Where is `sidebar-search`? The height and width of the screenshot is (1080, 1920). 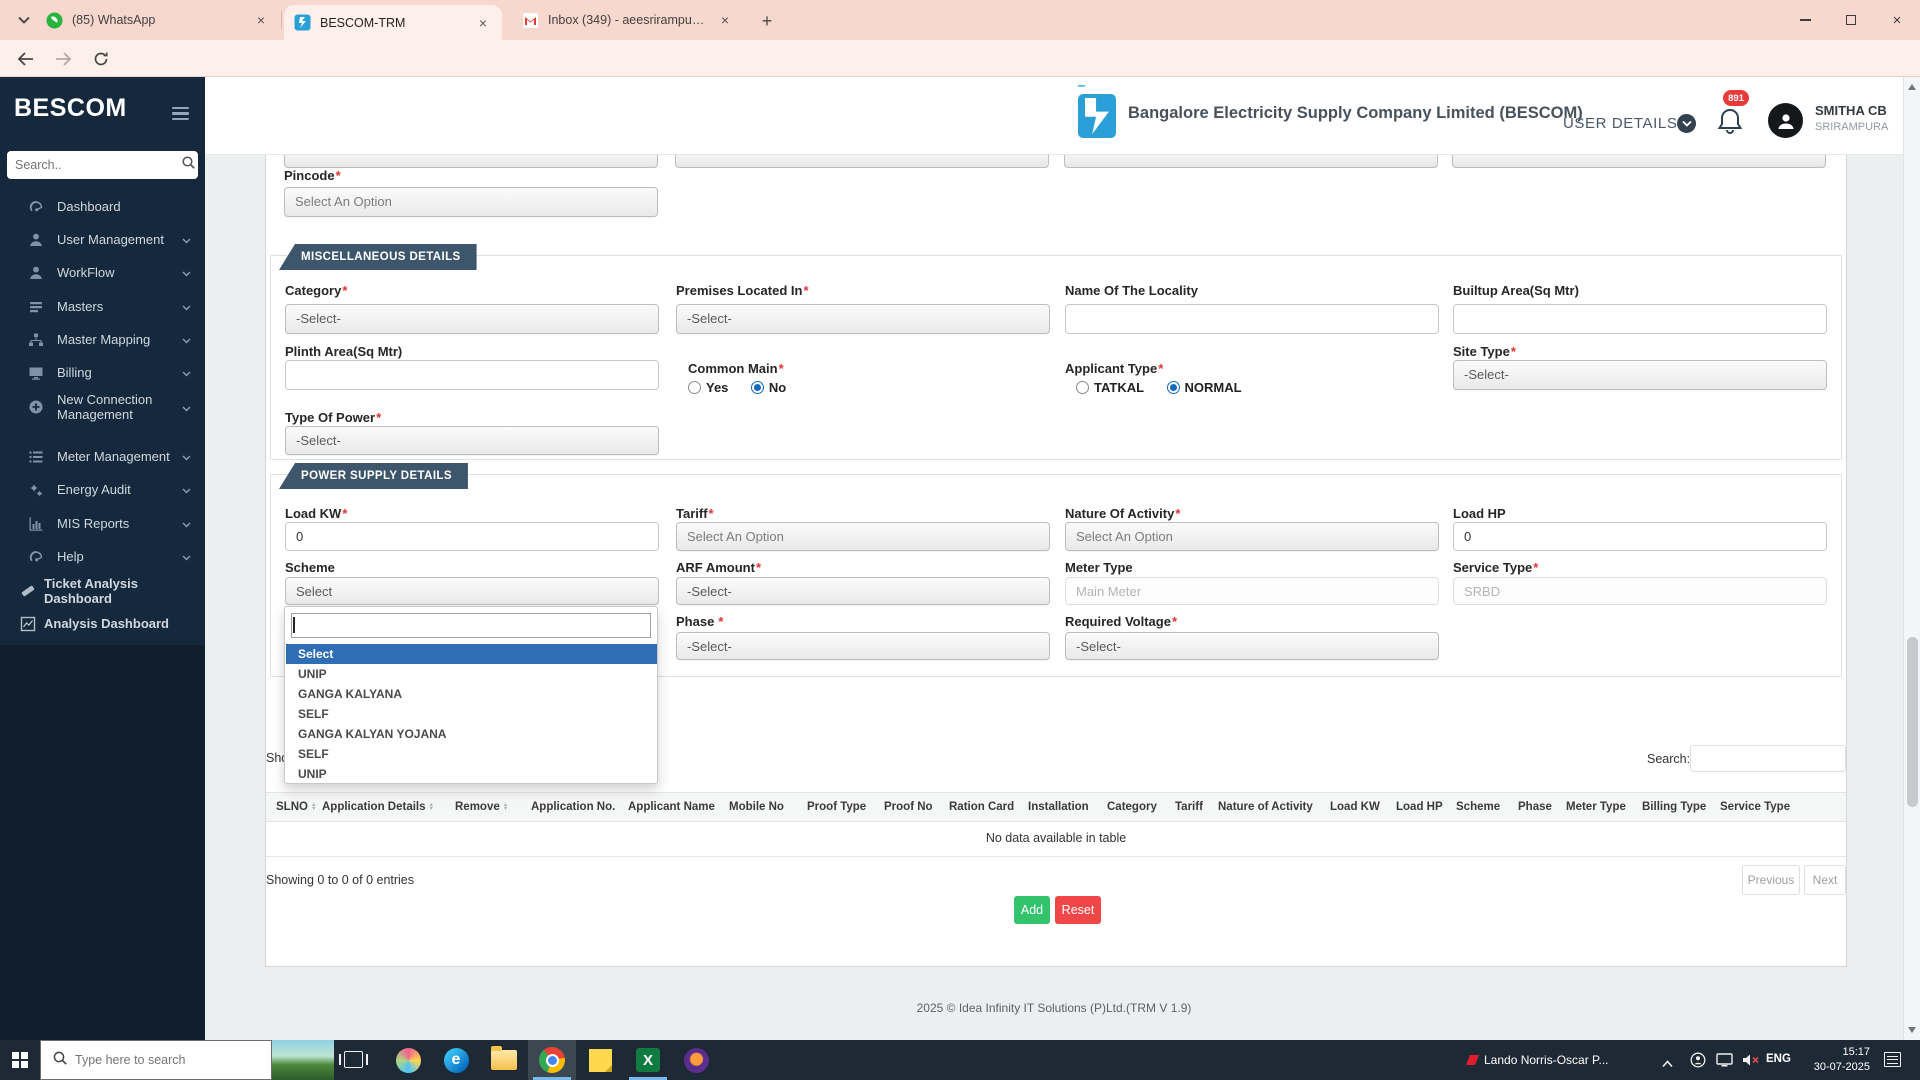 sidebar-search is located at coordinates (102, 165).